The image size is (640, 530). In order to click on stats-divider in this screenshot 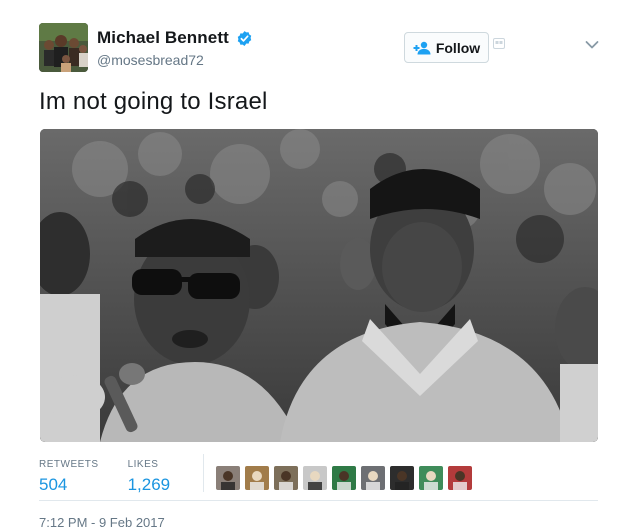, I will do `click(203, 473)`.